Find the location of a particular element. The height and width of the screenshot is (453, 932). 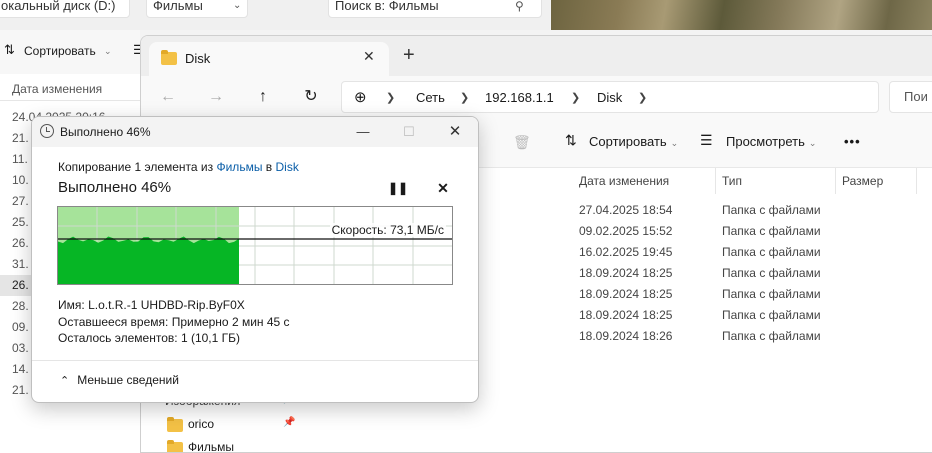

background-folder-label: Фильмы is located at coordinates (178, 6).